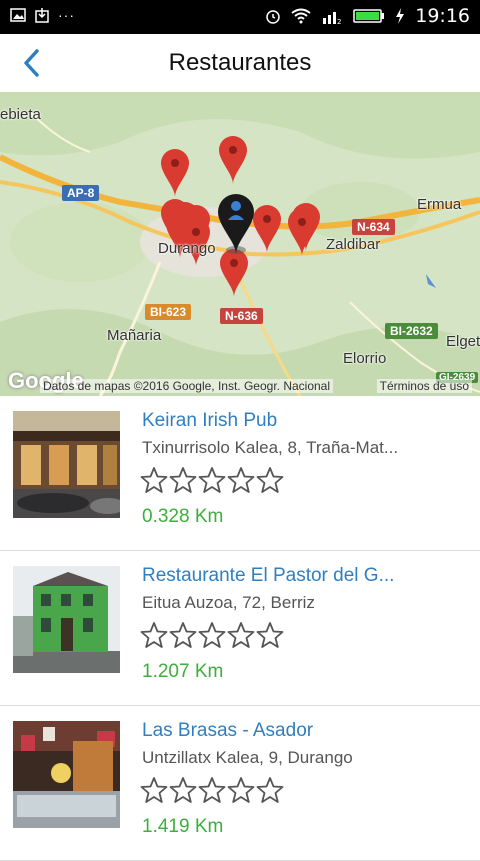 The image size is (480, 861). Describe the element at coordinates (241, 316) in the screenshot. I see `road-badge: N-636` at that location.